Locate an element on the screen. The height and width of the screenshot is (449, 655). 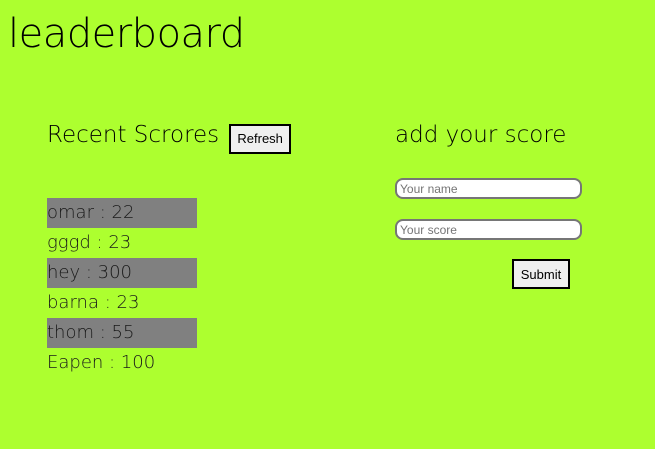
add-score-heading: add your score is located at coordinates (481, 135).